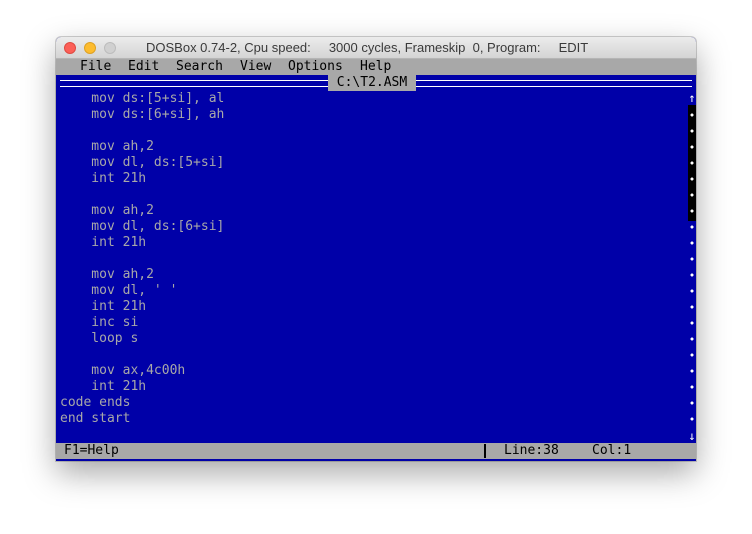  What do you see at coordinates (524, 450) in the screenshot?
I see `line-label: Line:` at bounding box center [524, 450].